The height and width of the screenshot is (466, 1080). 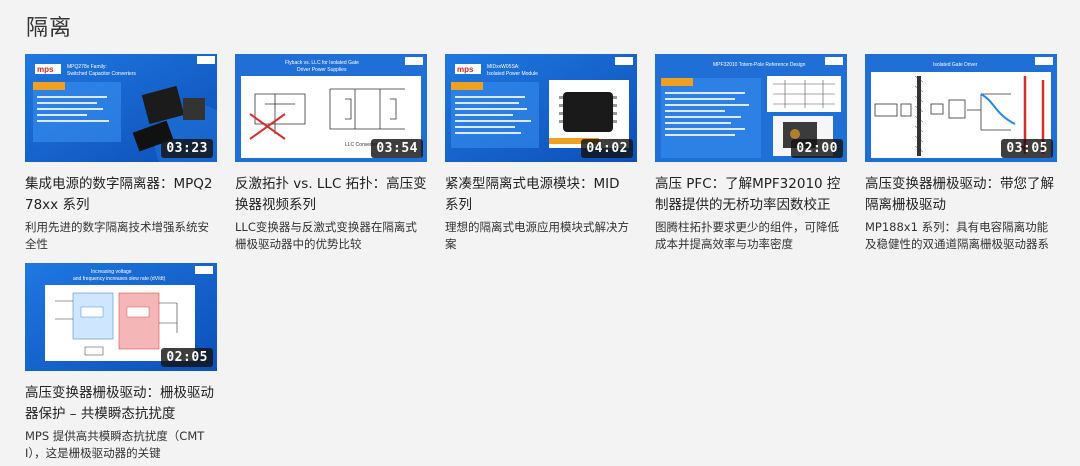 What do you see at coordinates (751, 195) in the screenshot?
I see `video-title: 高压 PFC：了解MPF32010 控制器提供的无桥功率因数校正` at bounding box center [751, 195].